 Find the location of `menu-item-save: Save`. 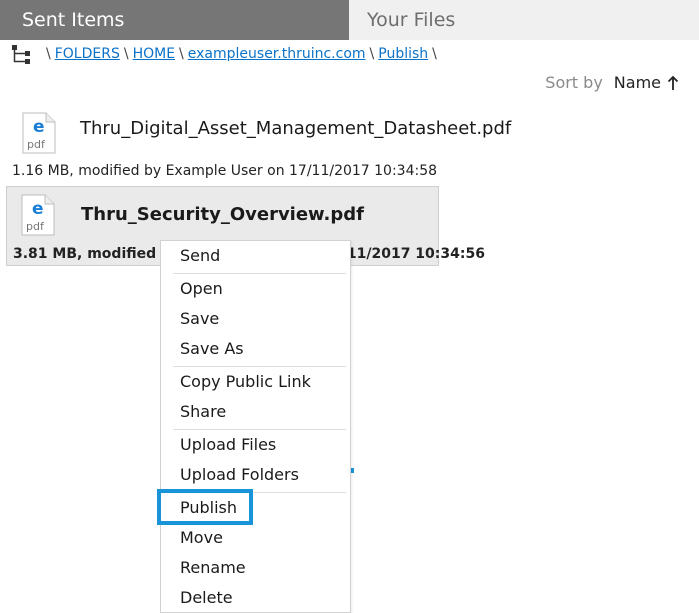

menu-item-save: Save is located at coordinates (199, 318).